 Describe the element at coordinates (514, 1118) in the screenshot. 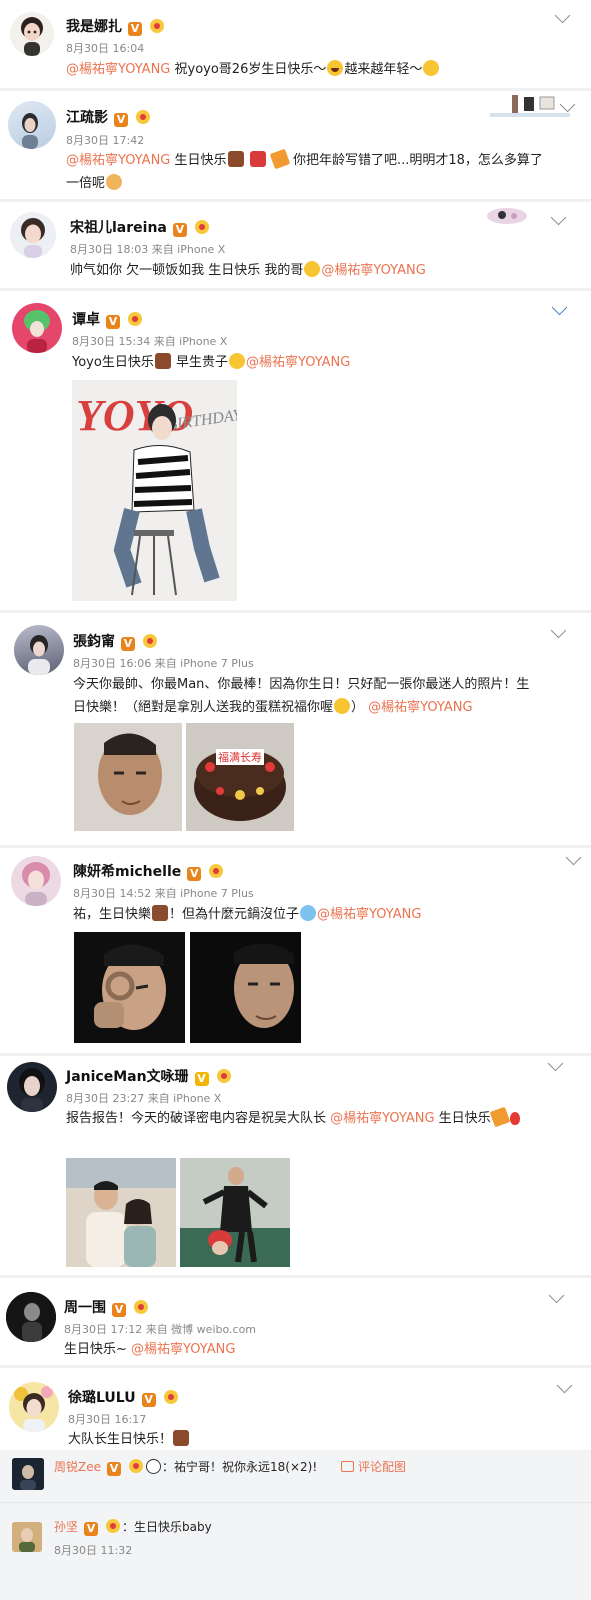

I see `balloon-emoji-icon` at that location.